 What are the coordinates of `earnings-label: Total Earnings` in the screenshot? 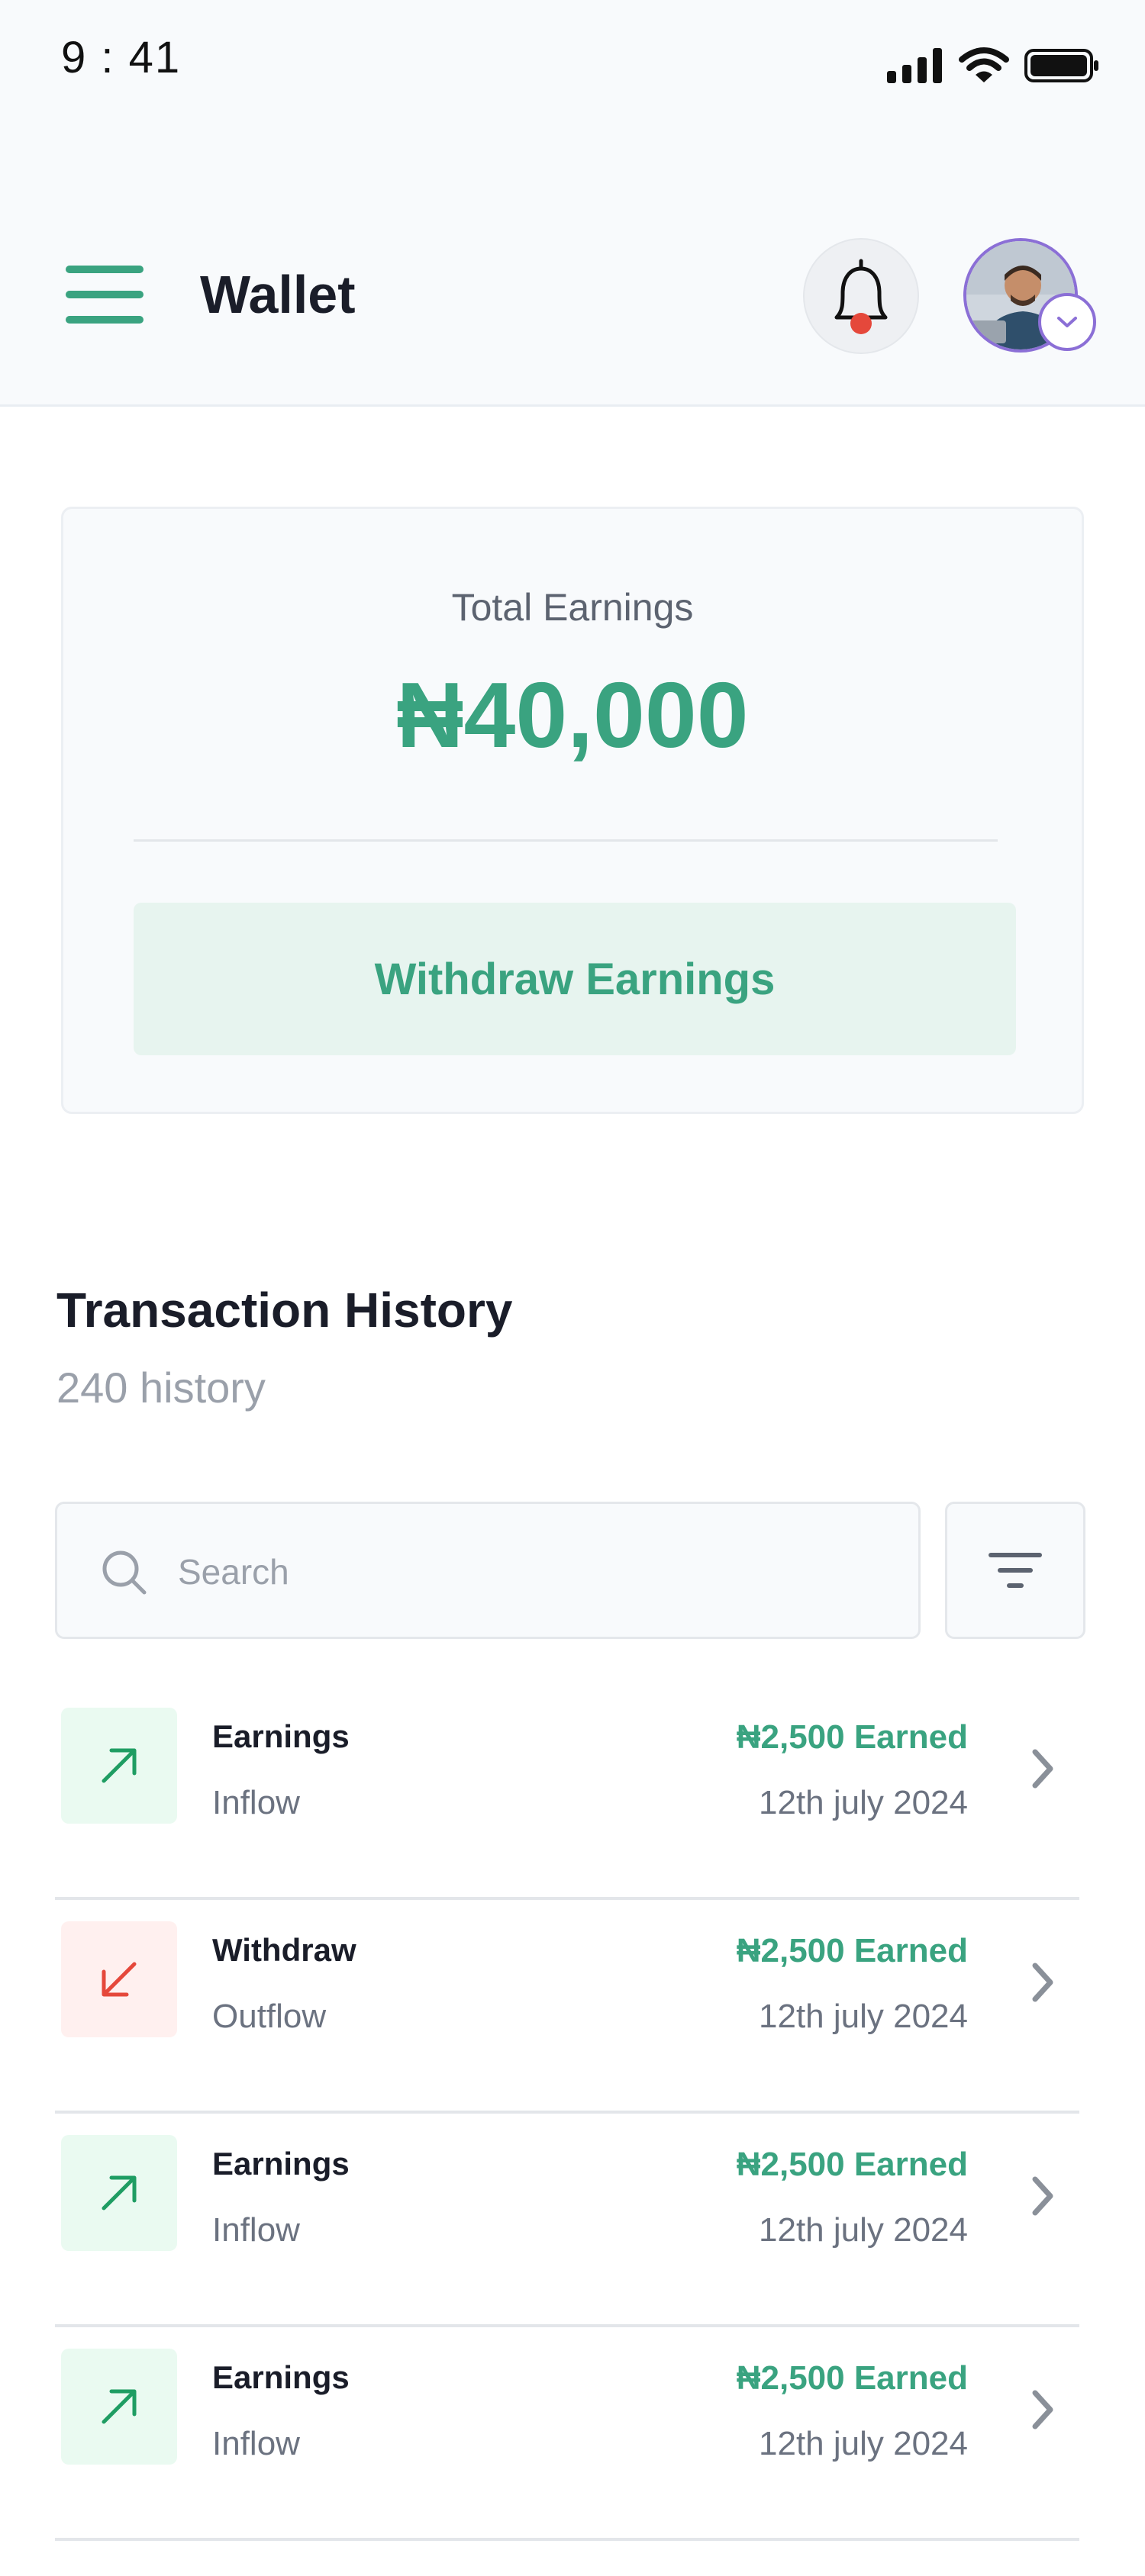 It's located at (572, 607).